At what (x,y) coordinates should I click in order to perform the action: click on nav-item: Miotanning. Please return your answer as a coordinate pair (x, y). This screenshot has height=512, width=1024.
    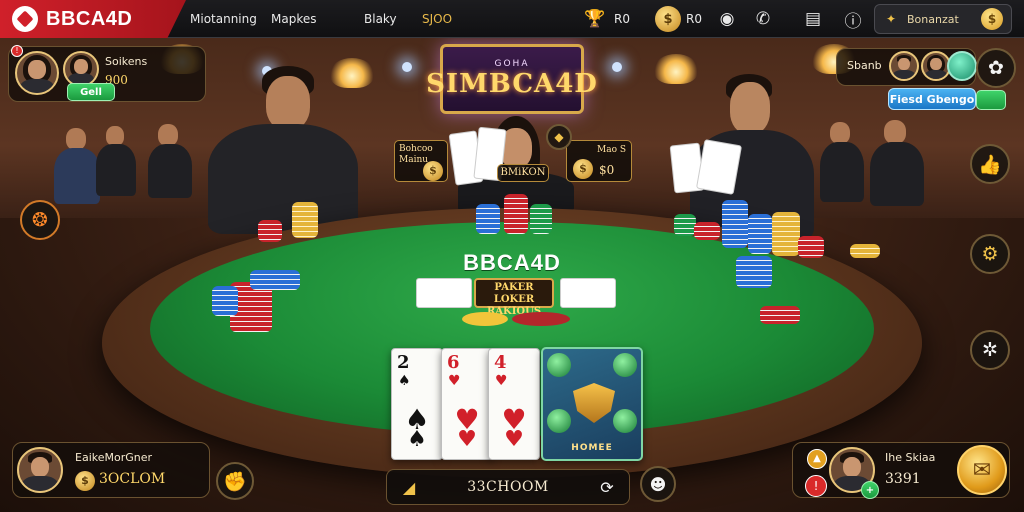
    Looking at the image, I should click on (223, 19).